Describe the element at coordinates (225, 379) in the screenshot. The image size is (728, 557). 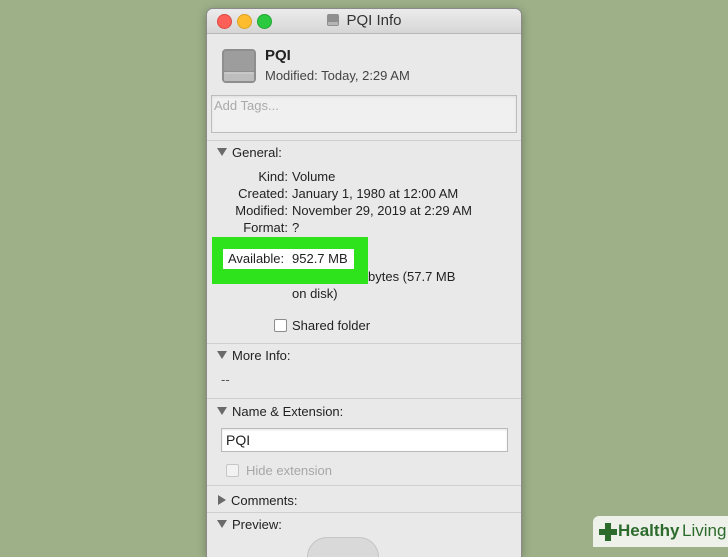
I see `more-info-value: --` at that location.